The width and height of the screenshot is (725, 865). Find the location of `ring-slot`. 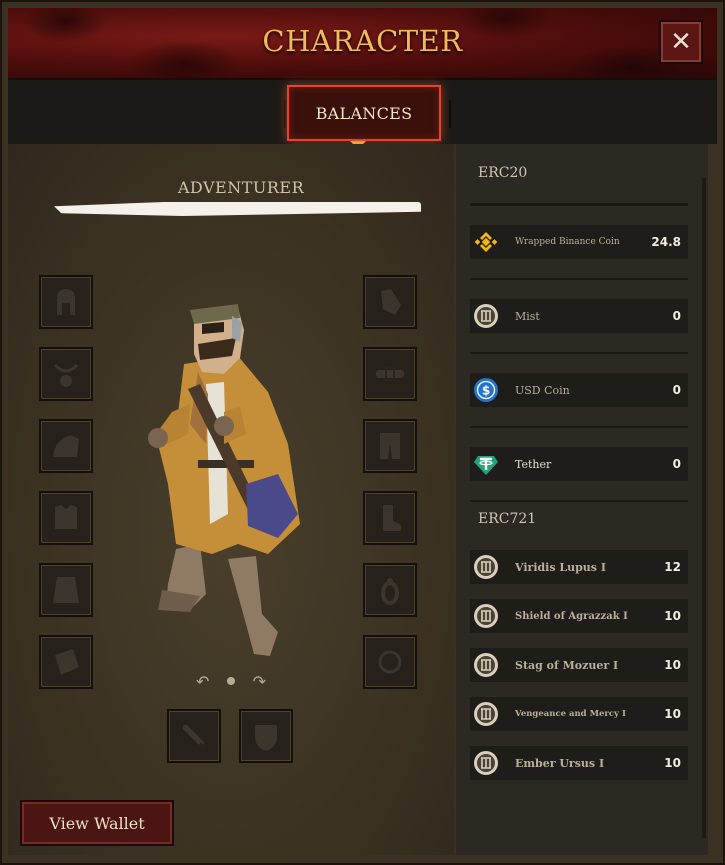

ring-slot is located at coordinates (390, 590).